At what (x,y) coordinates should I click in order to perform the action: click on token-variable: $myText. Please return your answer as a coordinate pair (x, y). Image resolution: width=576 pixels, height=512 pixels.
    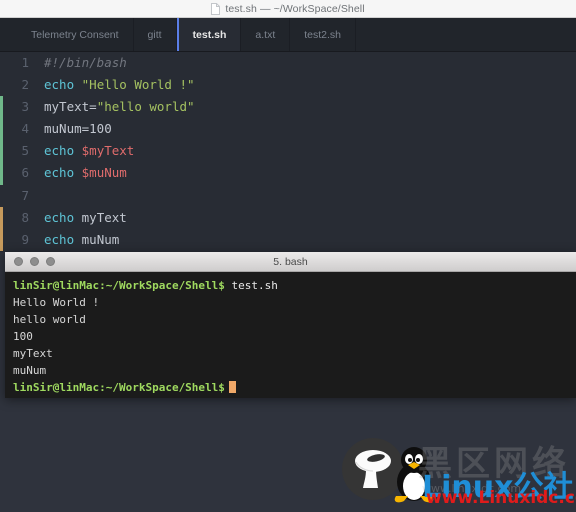
    Looking at the image, I should click on (108, 151).